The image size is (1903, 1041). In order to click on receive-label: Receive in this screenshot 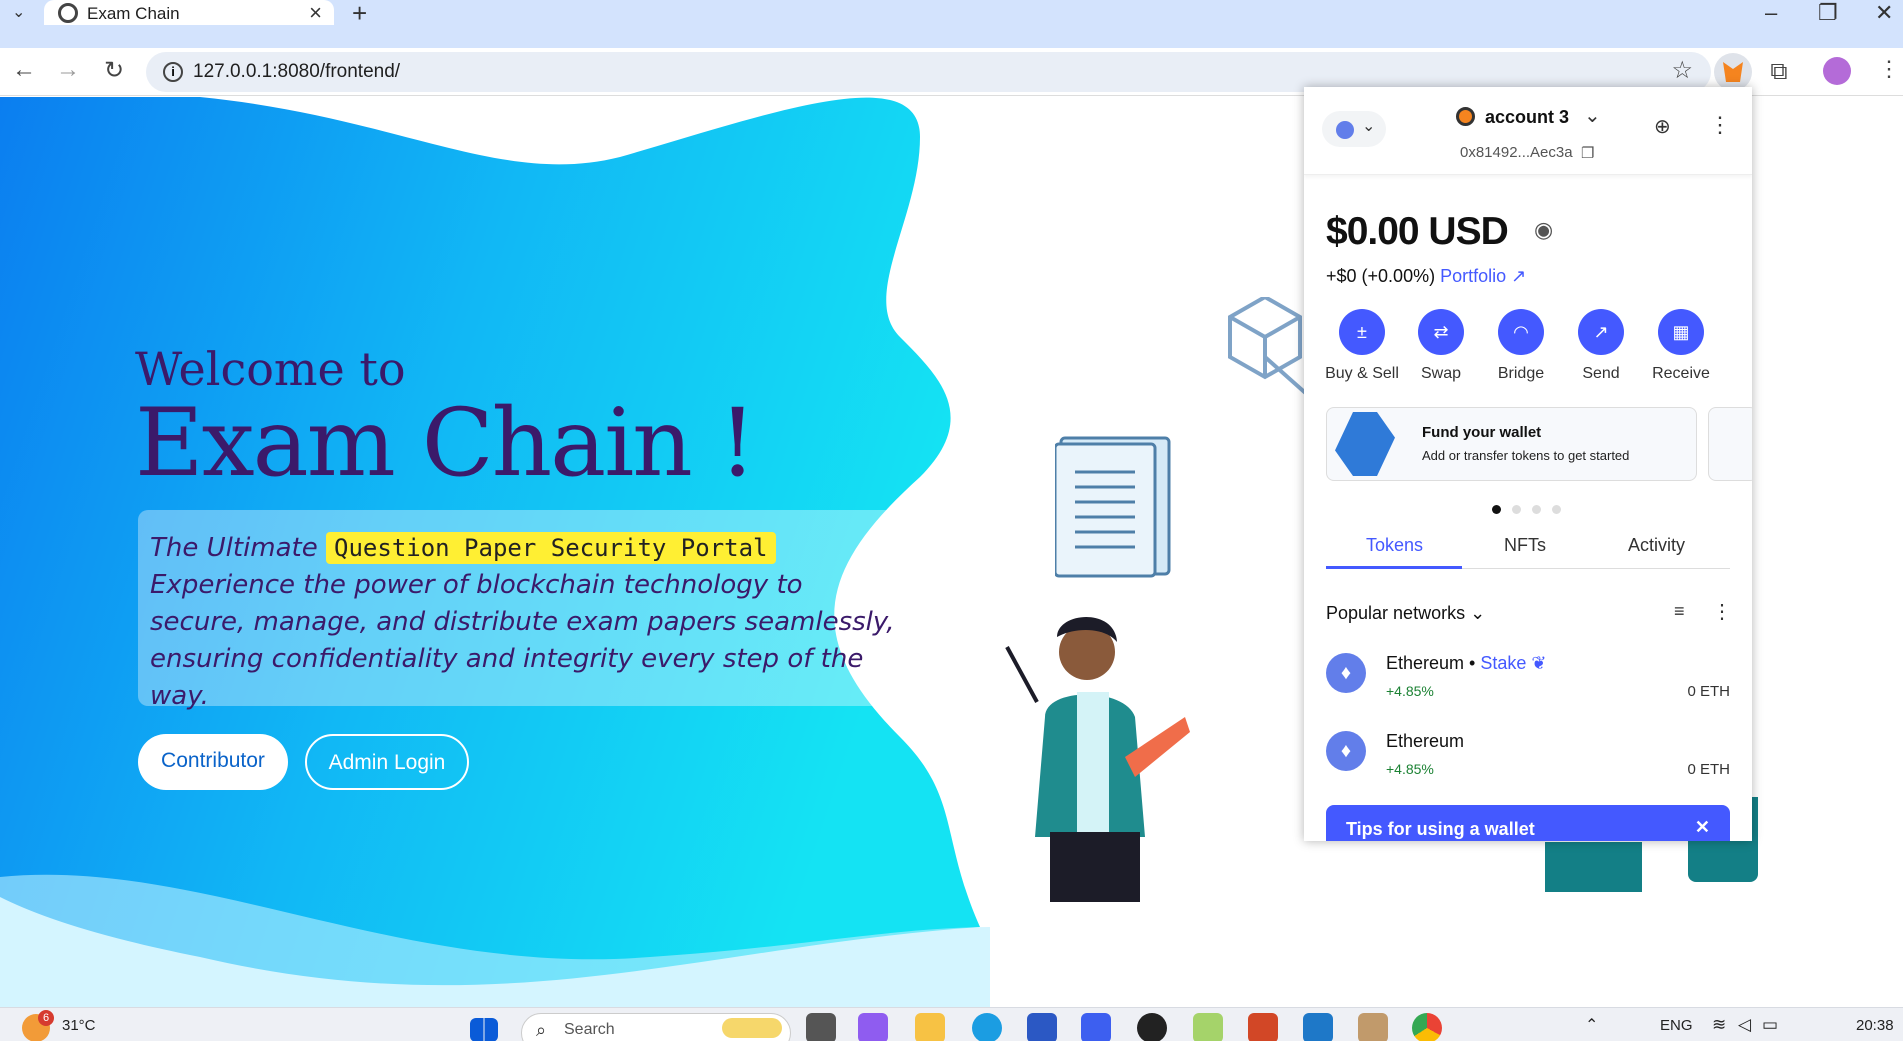, I will do `click(1681, 373)`.